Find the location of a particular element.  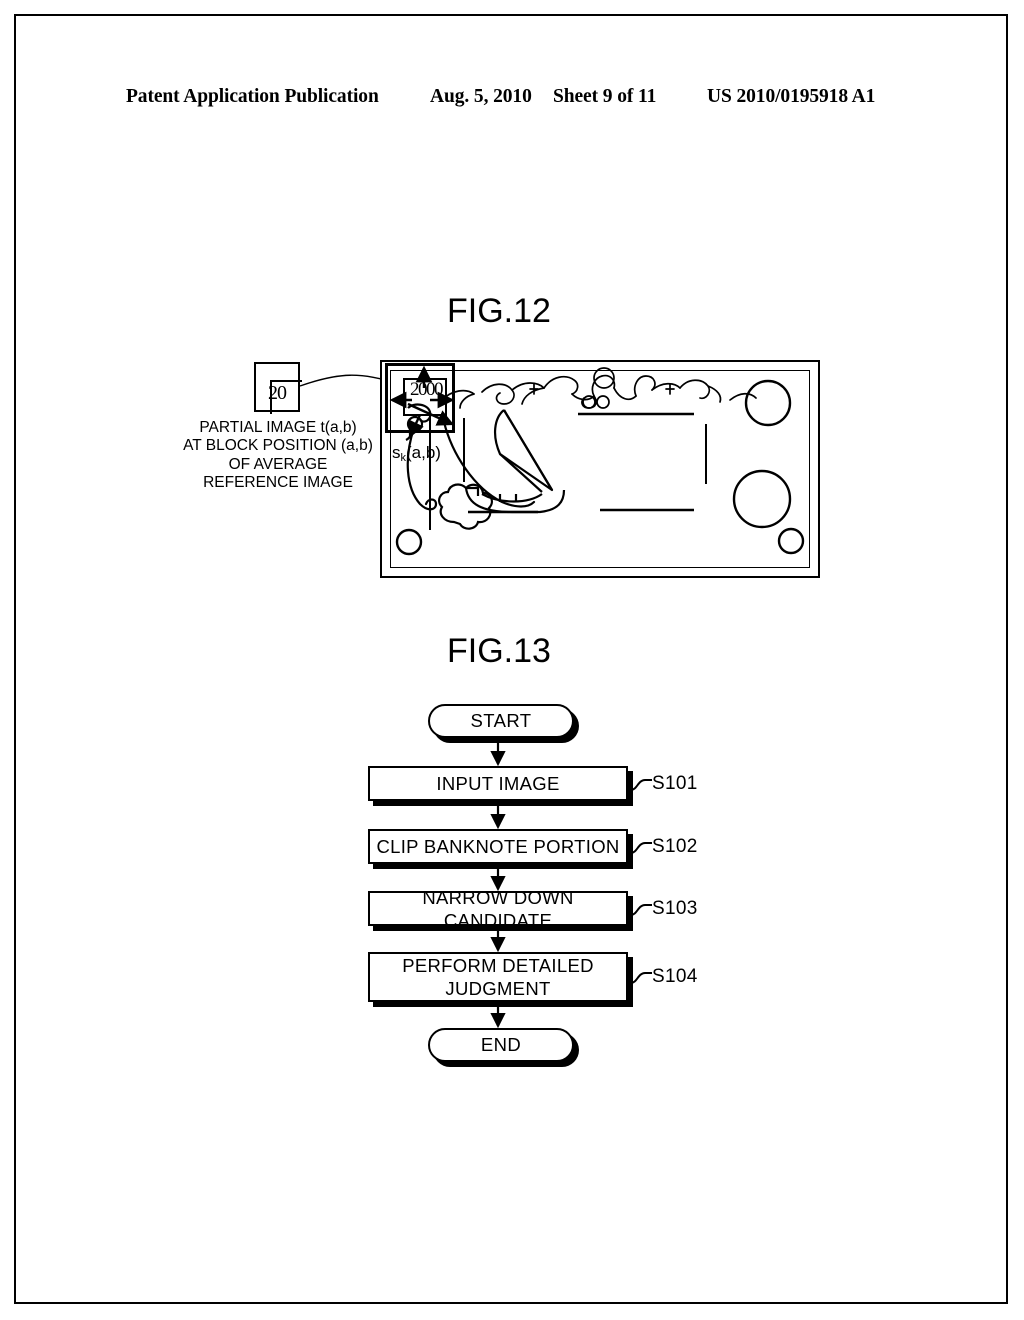

flow-node-s102-label: CLIP BANKNOTE PORTION is located at coordinates (498, 846).